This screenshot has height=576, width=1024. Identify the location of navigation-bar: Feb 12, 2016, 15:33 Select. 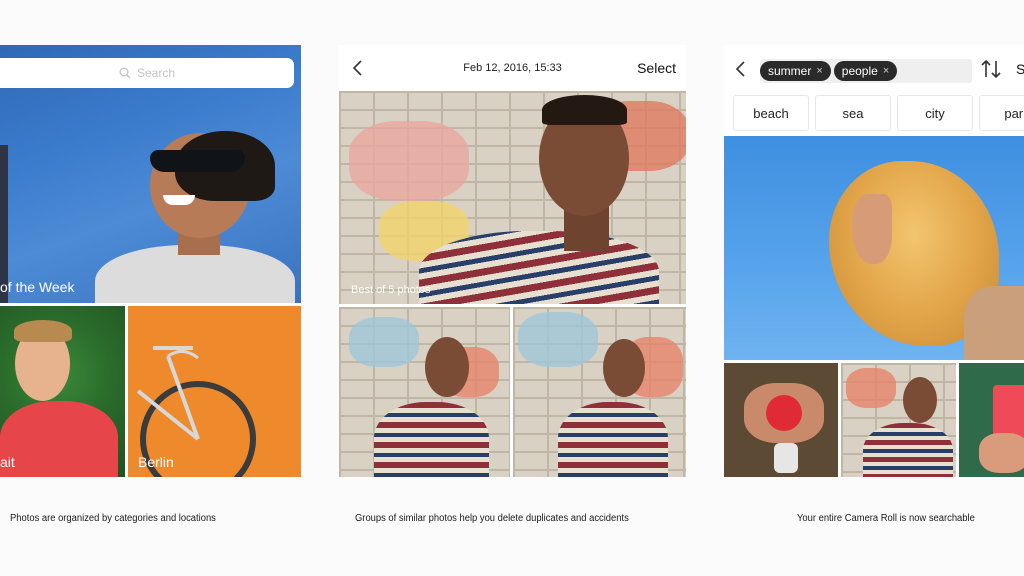
(512, 68).